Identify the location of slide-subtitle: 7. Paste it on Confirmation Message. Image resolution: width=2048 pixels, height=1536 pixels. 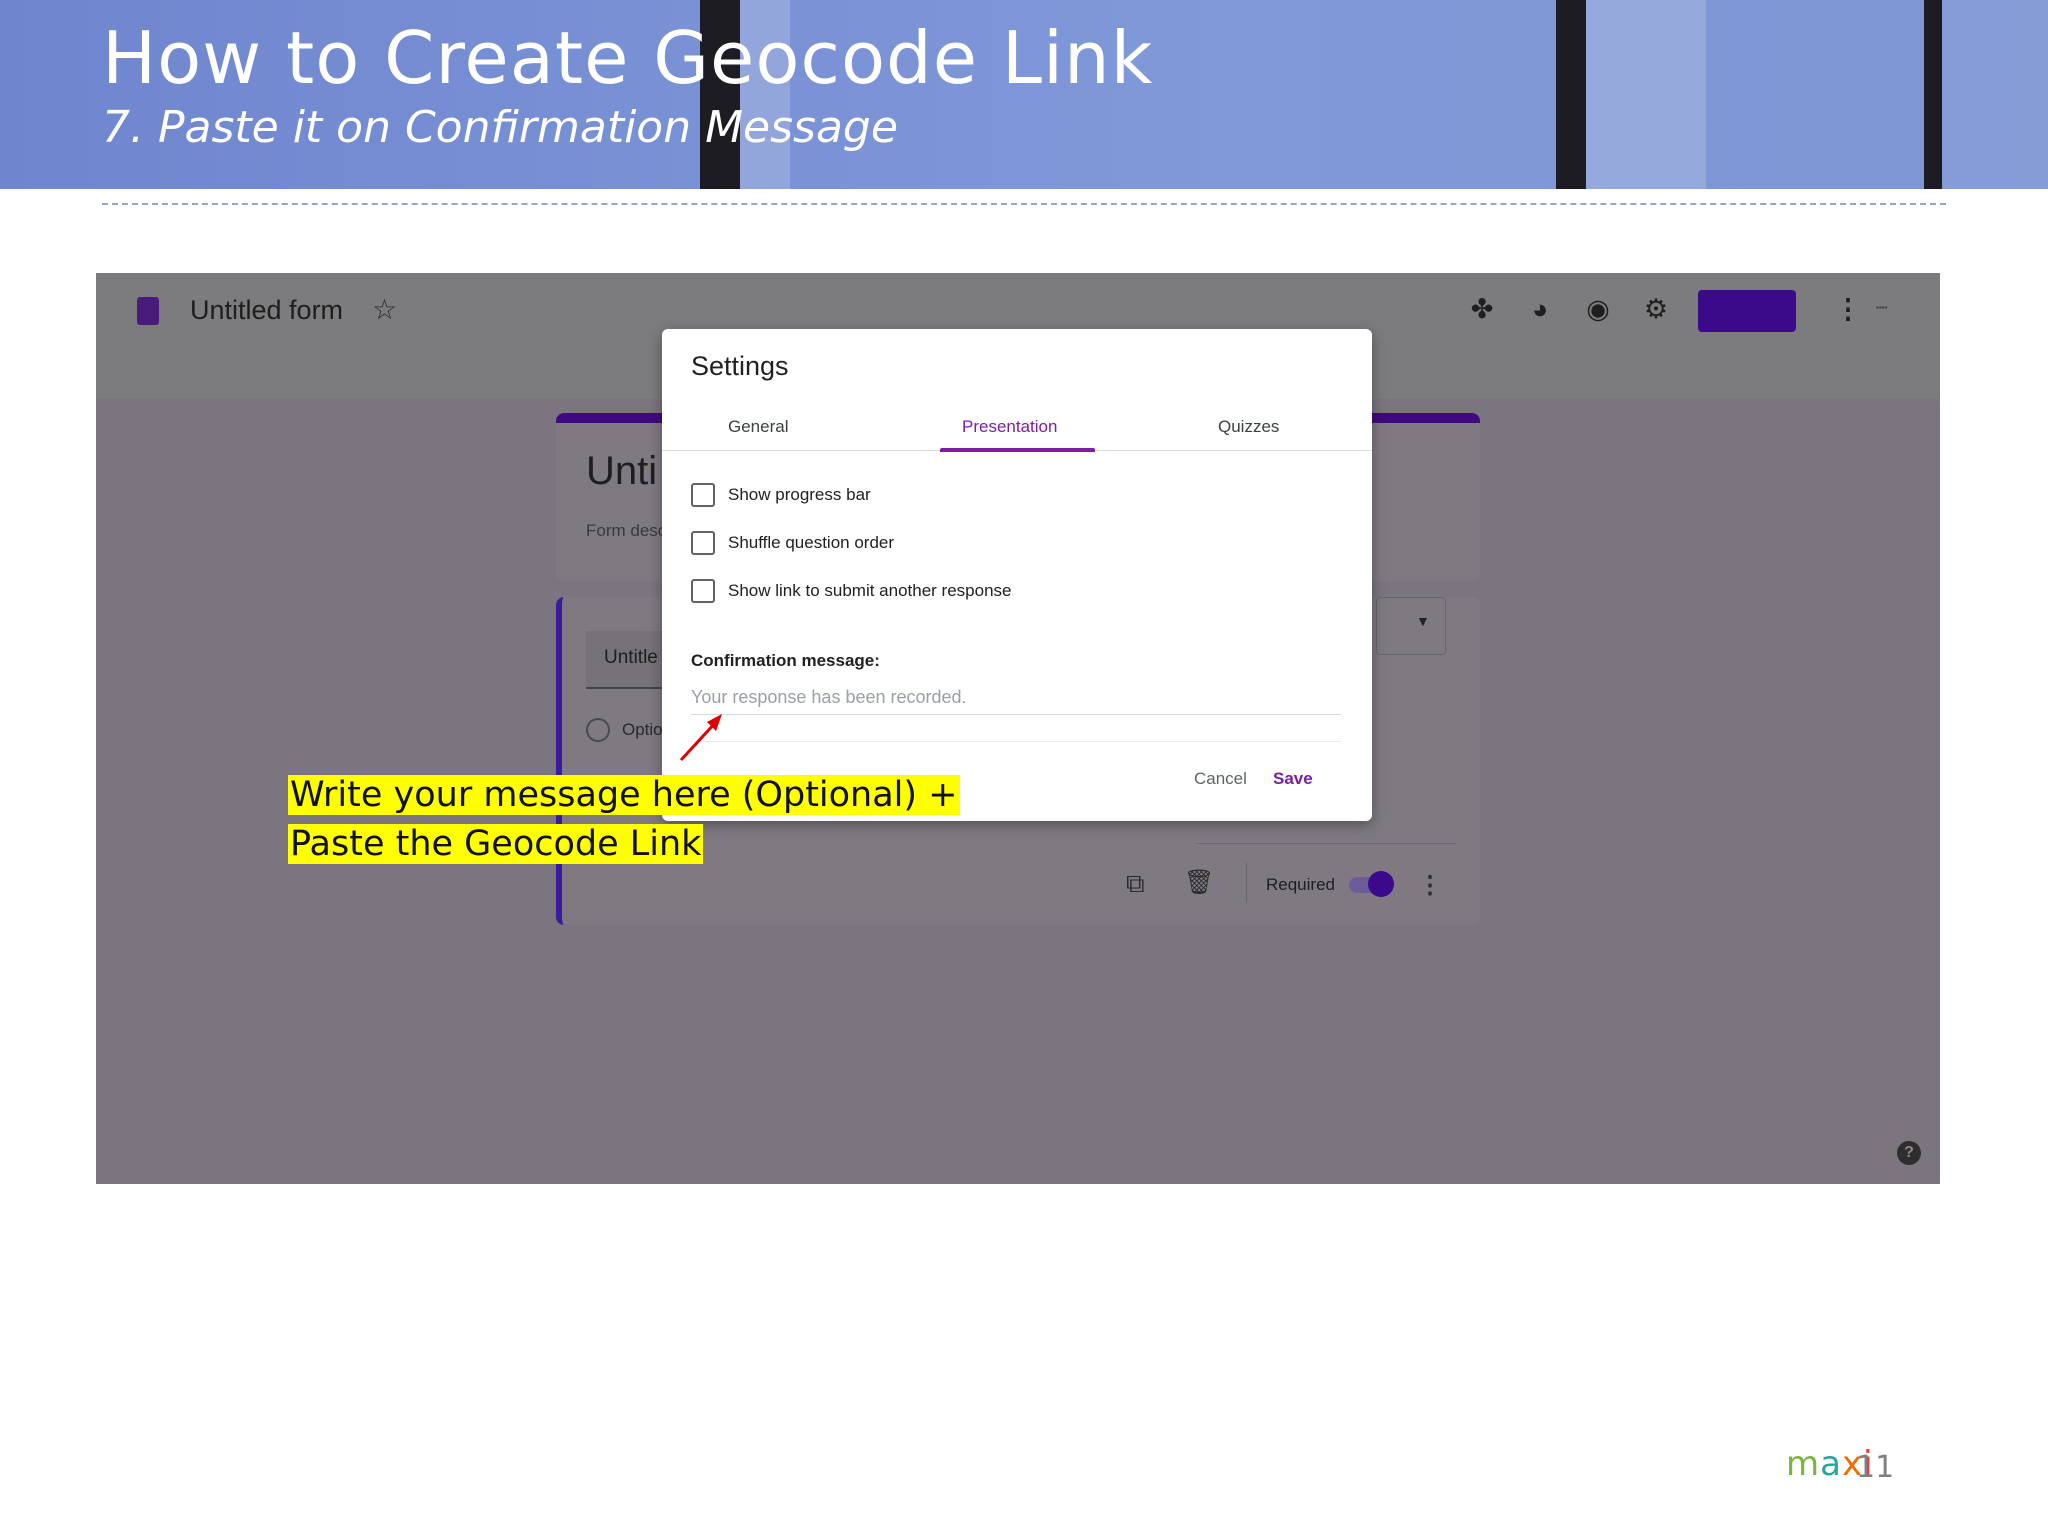
(500, 127).